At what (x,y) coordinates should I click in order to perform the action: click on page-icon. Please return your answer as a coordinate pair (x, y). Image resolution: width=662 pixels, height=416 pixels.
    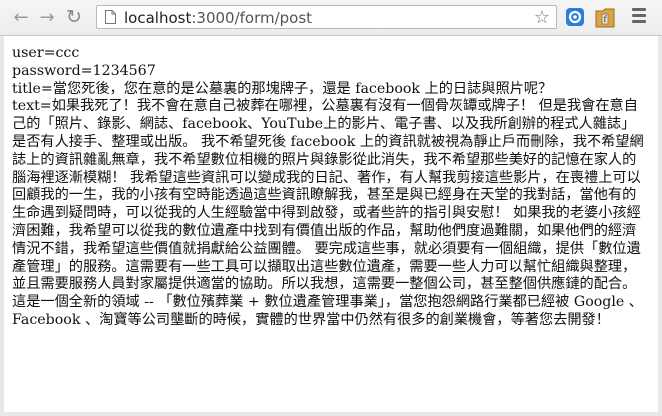
    Looking at the image, I should click on (110, 17).